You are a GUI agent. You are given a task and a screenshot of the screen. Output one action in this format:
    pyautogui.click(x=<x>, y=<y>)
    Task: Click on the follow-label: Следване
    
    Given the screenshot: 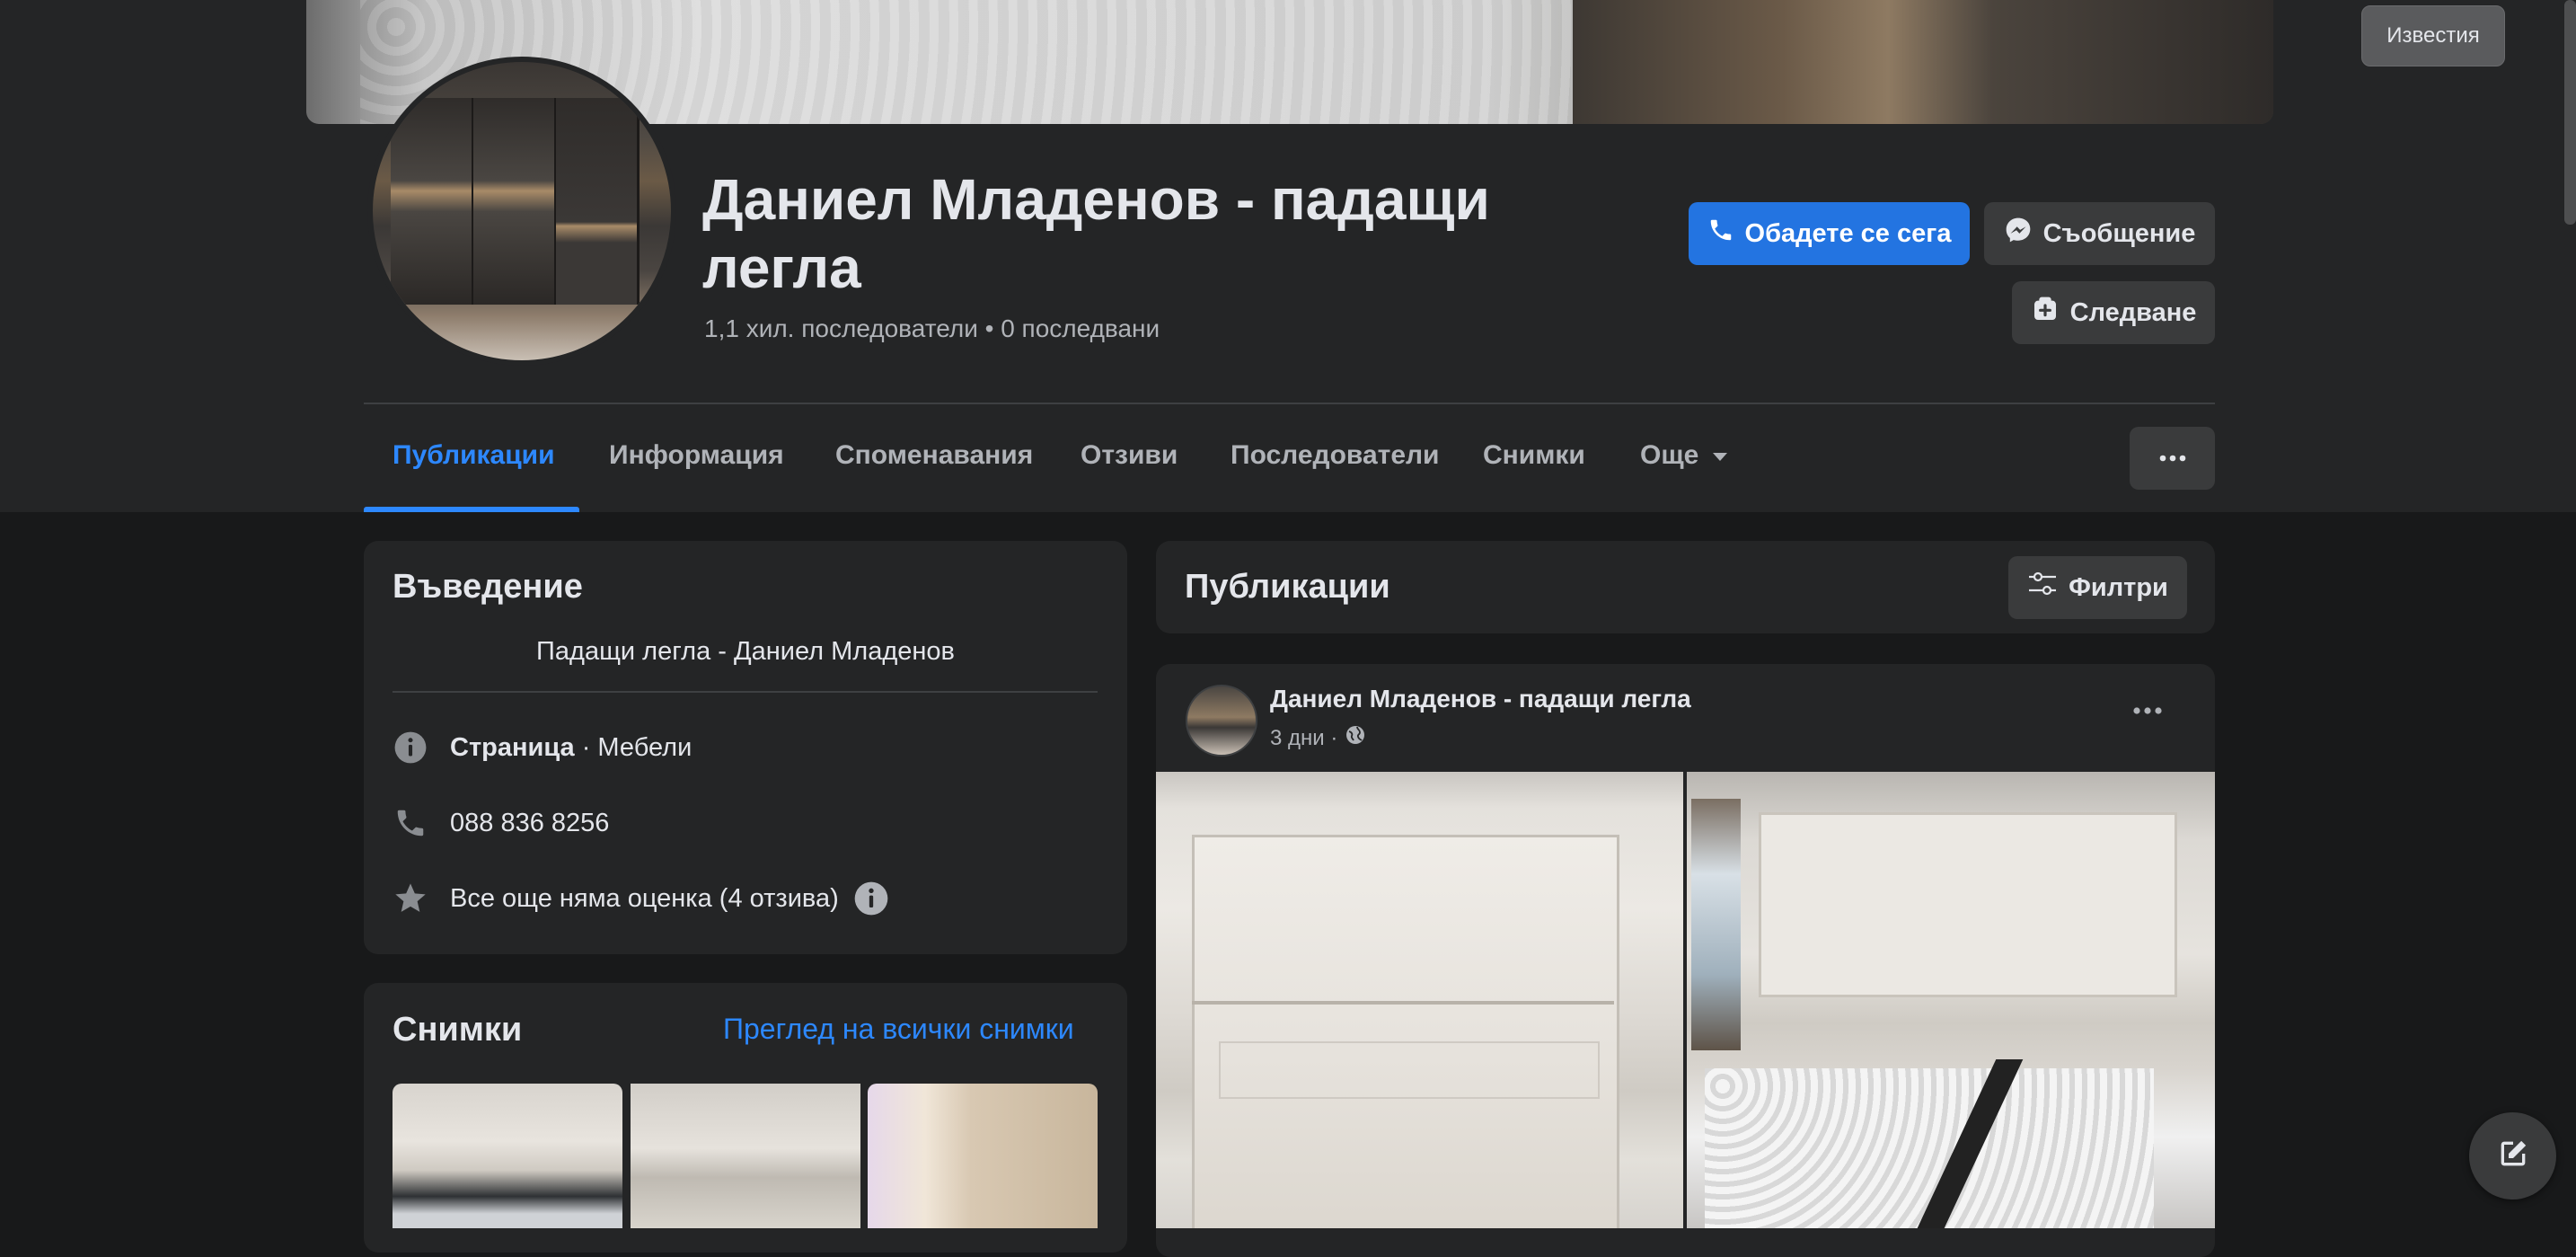 What is the action you would take?
    pyautogui.click(x=2133, y=312)
    